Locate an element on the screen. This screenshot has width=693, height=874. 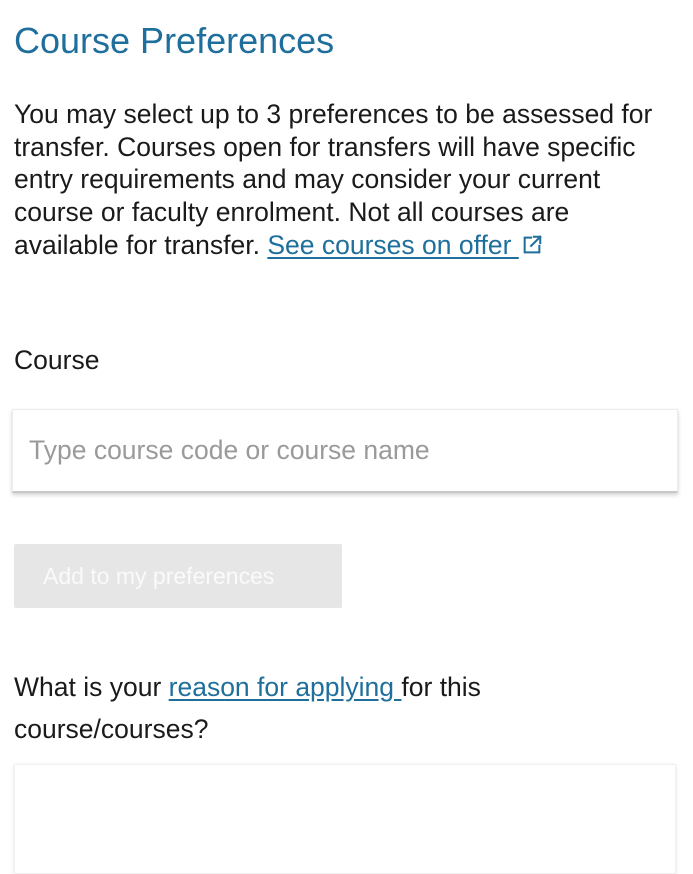
reason-for-applying-link: reason for applying is located at coordinates (285, 687).